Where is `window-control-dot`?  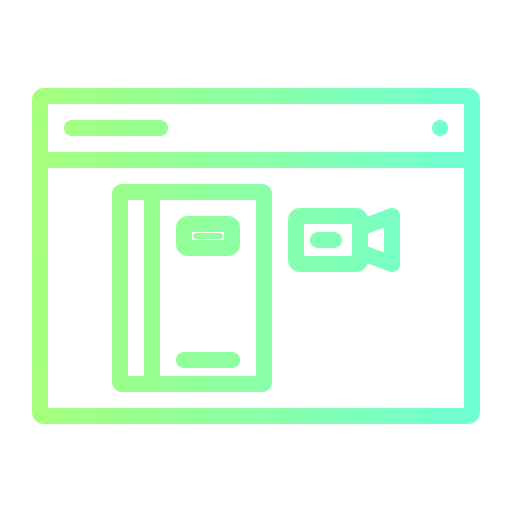
window-control-dot is located at coordinates (440, 128).